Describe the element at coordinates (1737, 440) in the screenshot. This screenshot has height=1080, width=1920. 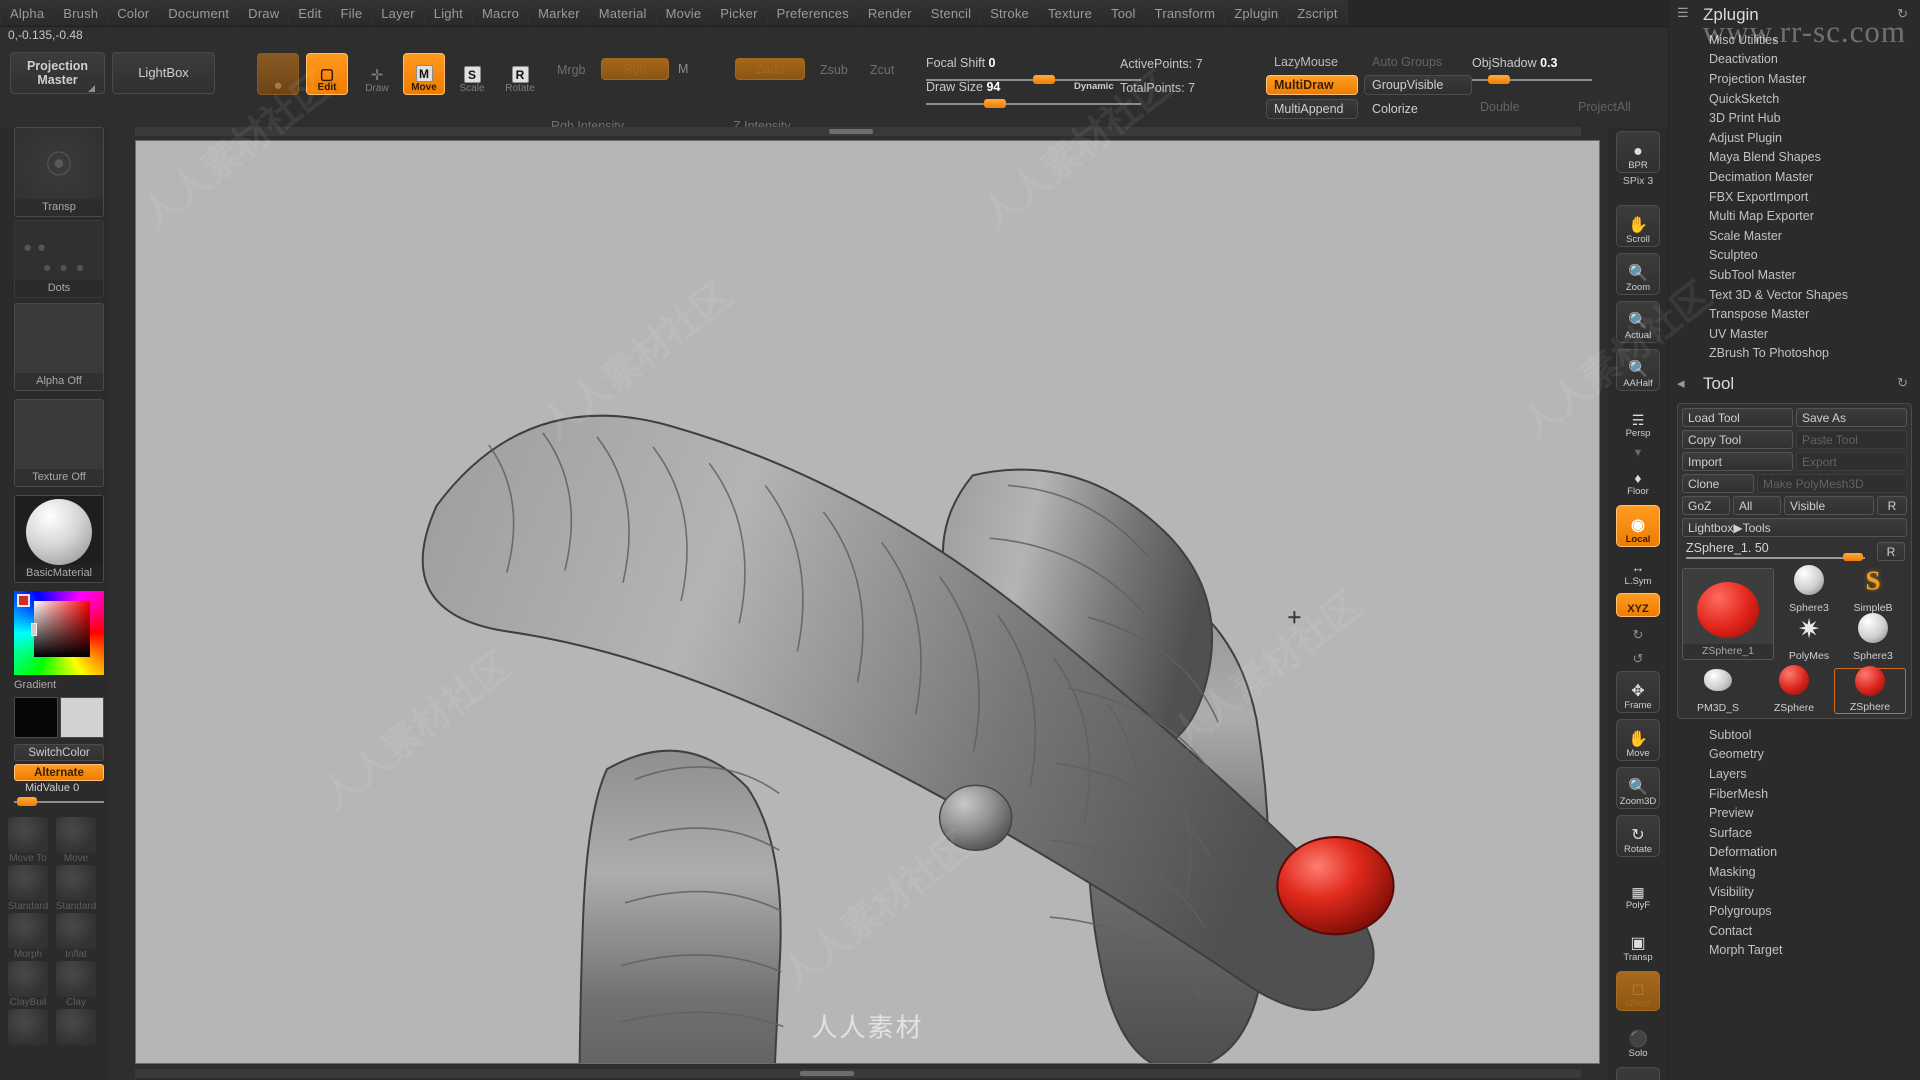
I see `copy-tool-button: Copy Tool` at that location.